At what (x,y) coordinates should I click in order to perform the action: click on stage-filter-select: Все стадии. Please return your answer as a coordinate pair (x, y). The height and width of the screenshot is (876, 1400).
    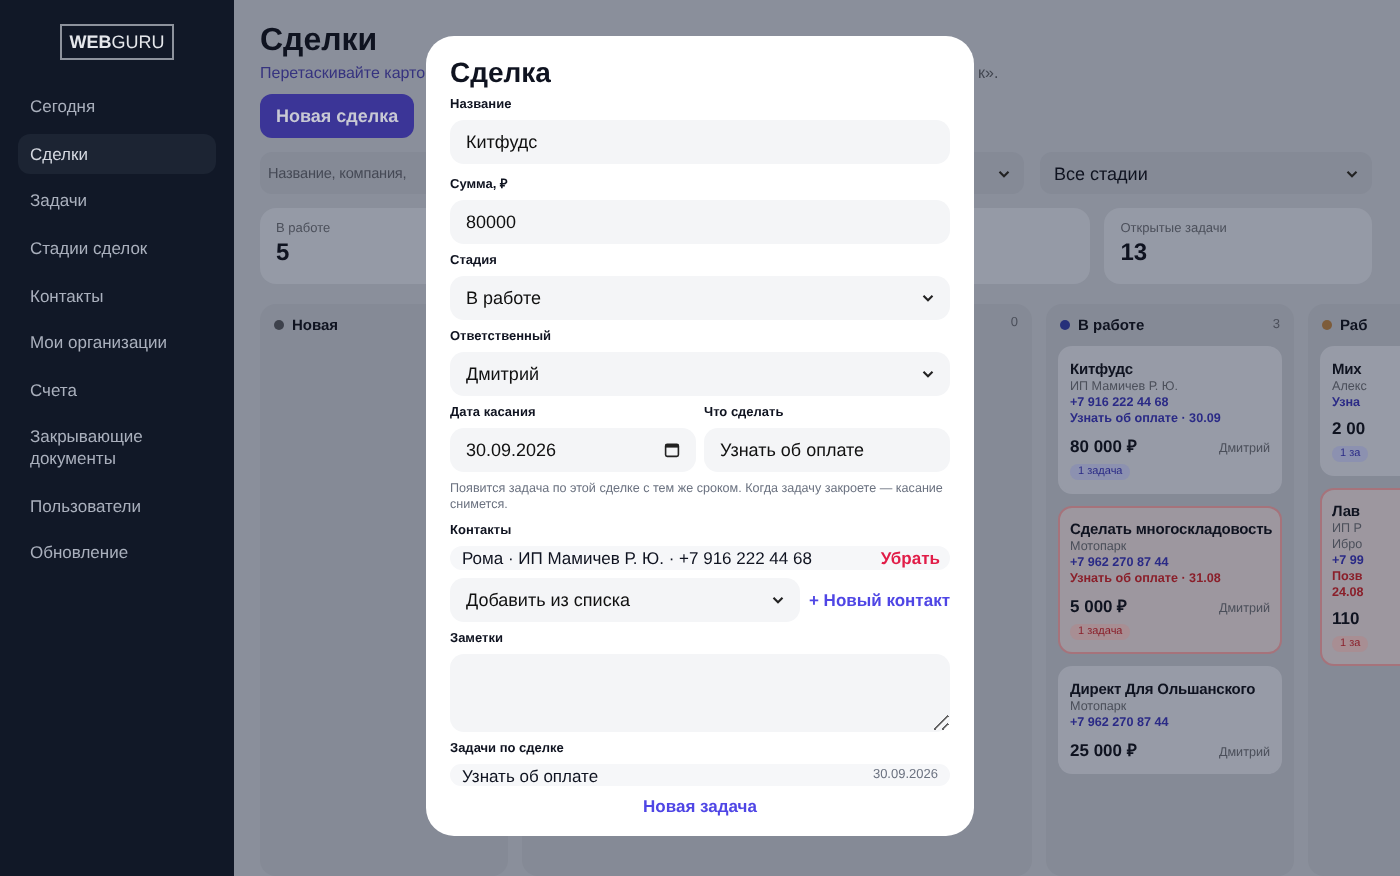
    Looking at the image, I should click on (1206, 173).